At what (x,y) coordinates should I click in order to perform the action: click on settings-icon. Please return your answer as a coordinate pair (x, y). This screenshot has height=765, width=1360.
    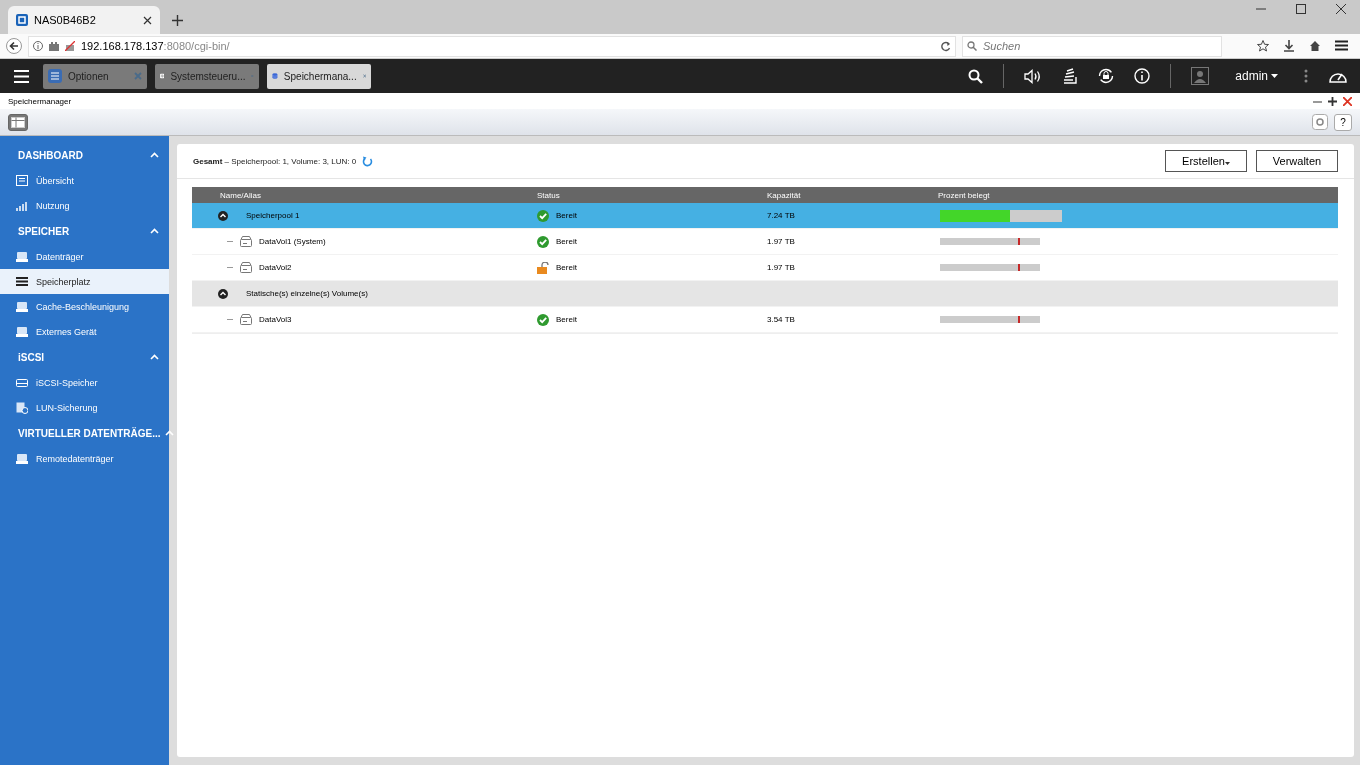
    Looking at the image, I should click on (1320, 121).